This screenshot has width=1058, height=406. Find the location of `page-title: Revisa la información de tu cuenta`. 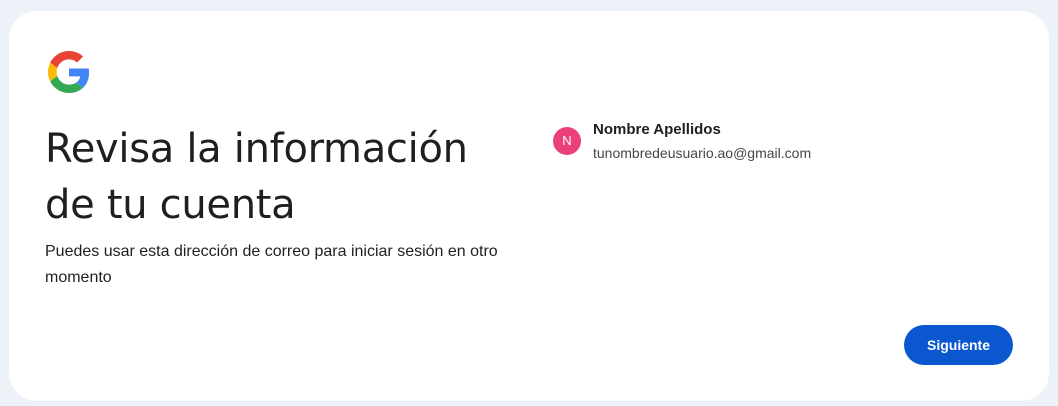

page-title: Revisa la información de tu cuenta is located at coordinates (275, 177).